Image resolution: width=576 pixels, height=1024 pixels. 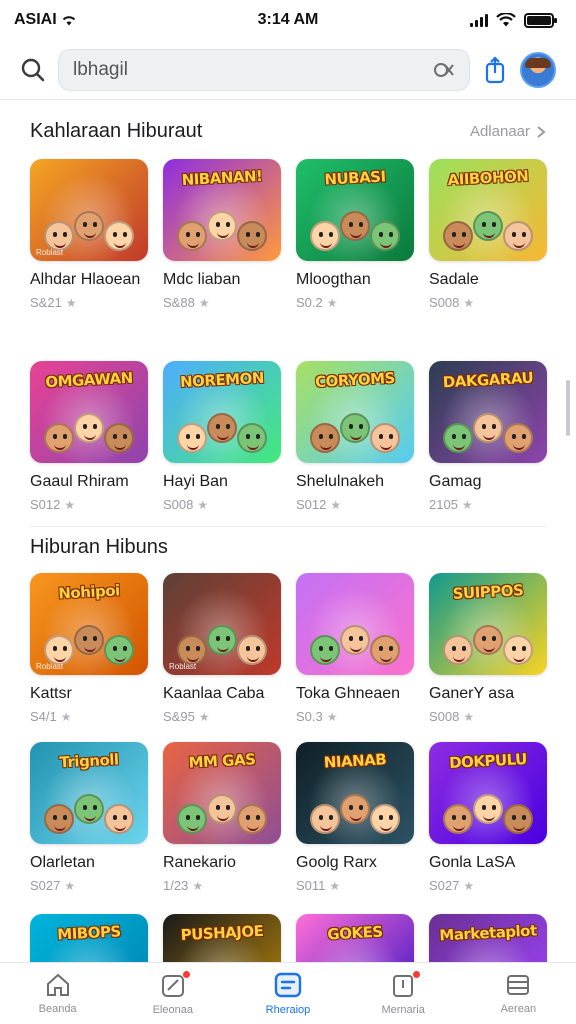 I want to click on search-icon, so click(x=33, y=69).